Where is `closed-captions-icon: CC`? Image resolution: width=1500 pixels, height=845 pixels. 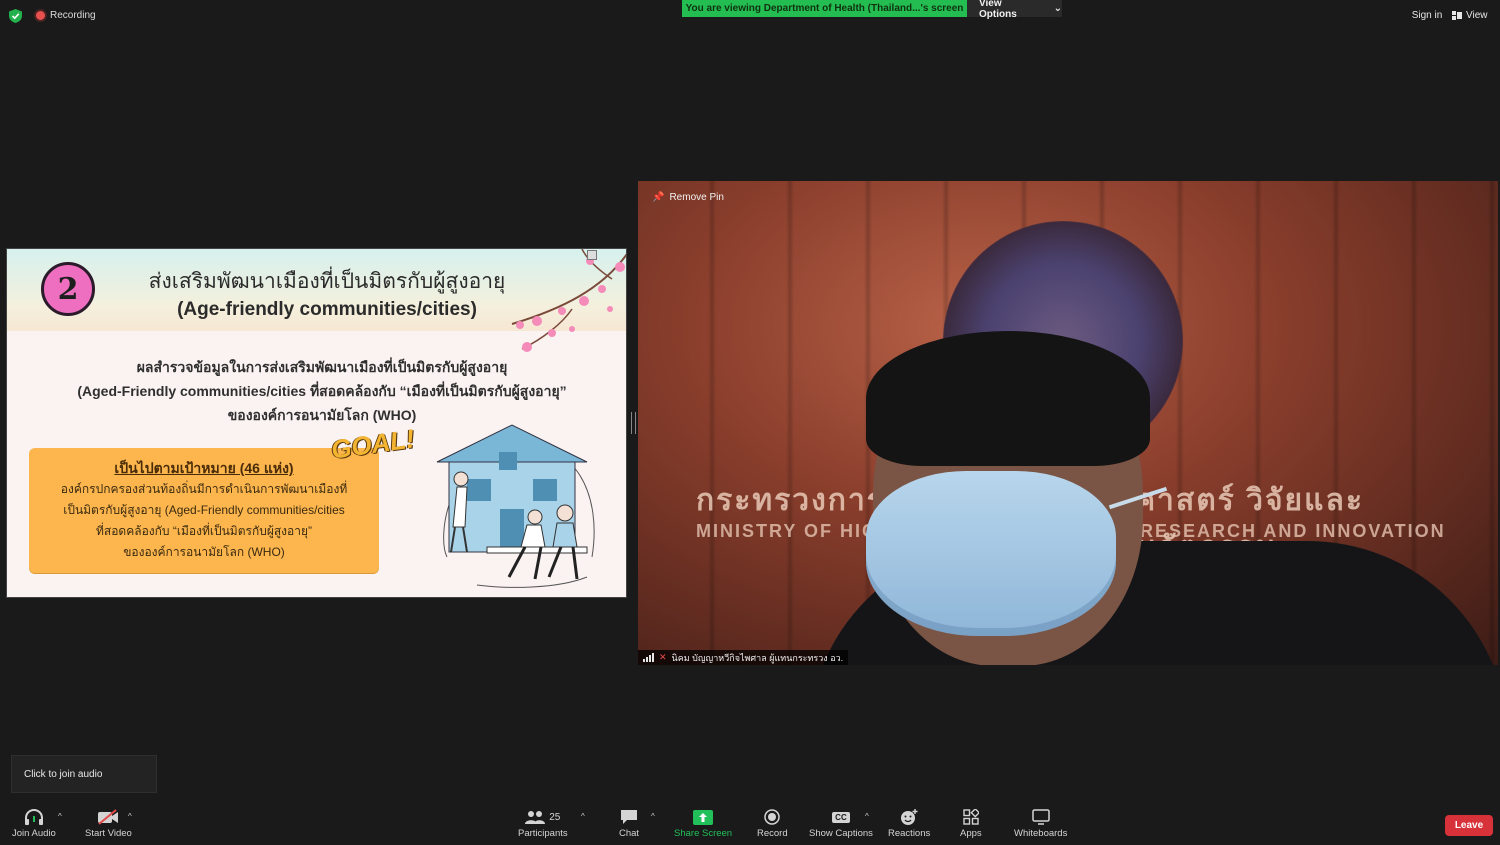
closed-captions-icon: CC is located at coordinates (841, 817).